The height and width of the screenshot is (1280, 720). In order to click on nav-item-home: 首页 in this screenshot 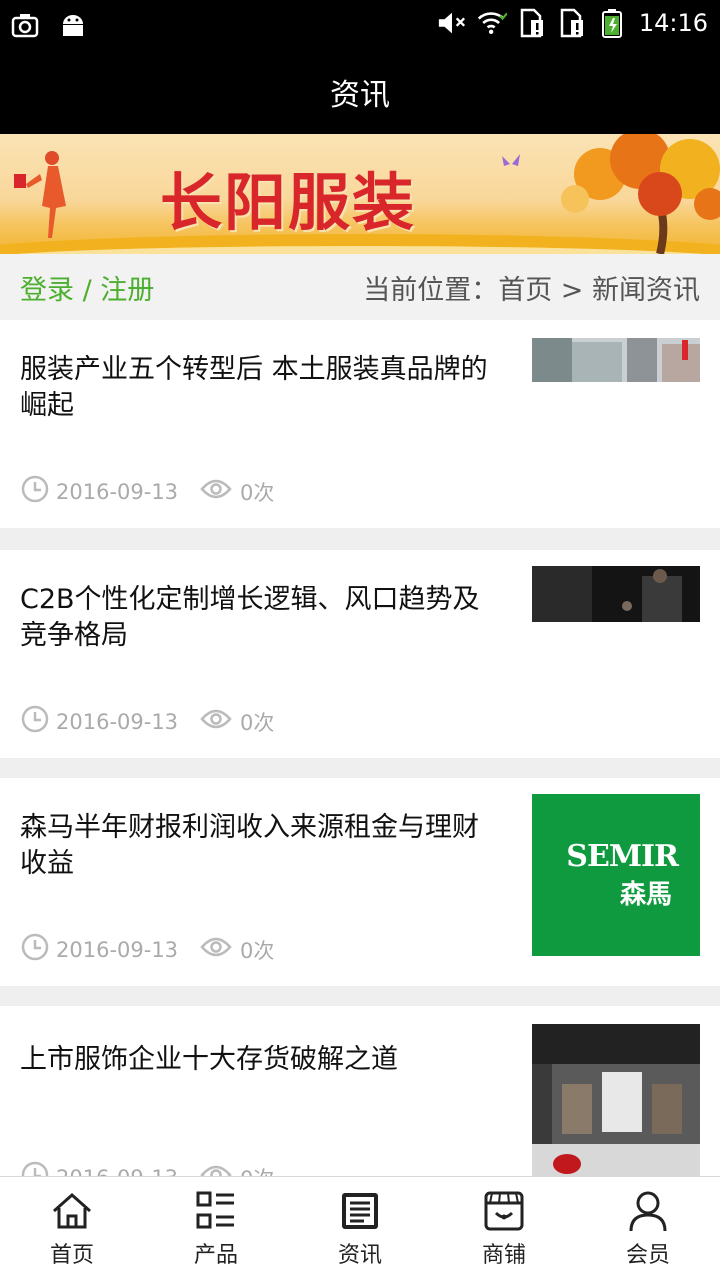, I will do `click(72, 1228)`.